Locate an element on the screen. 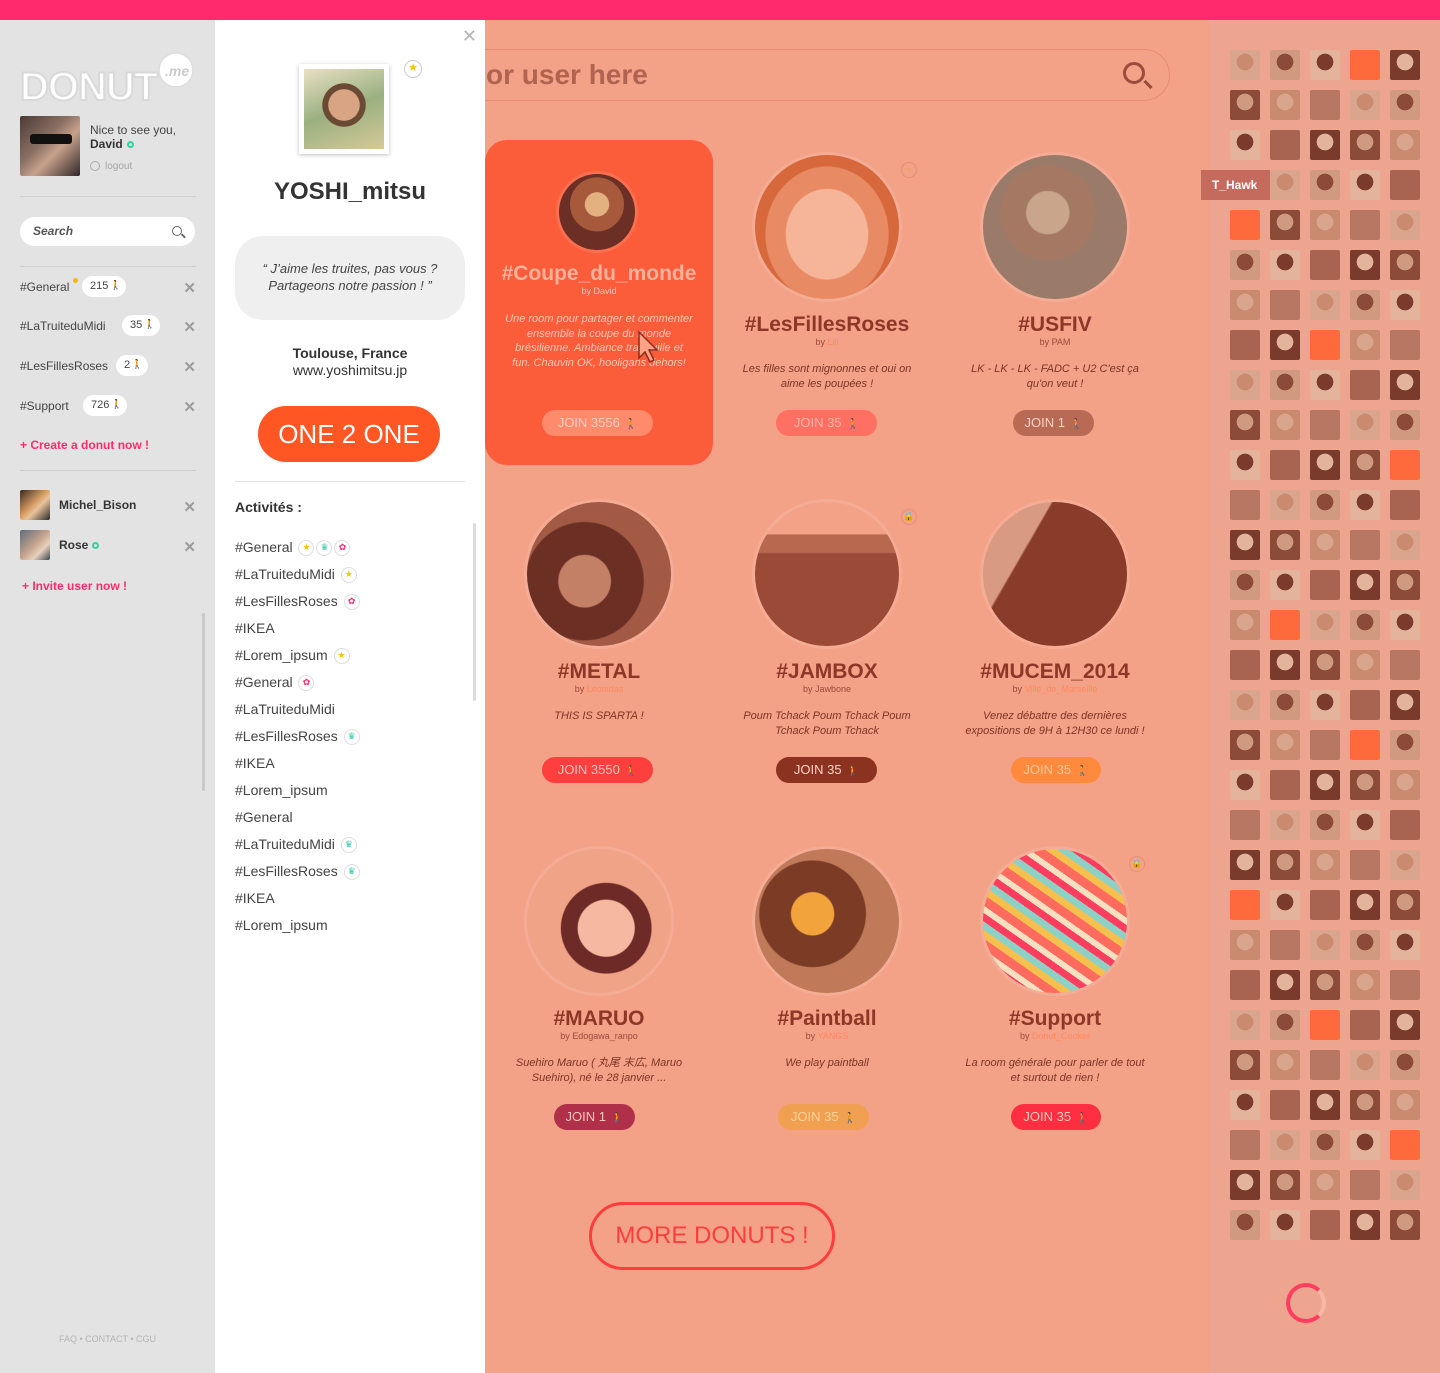 Image resolution: width=1440 pixels, height=1373 pixels. current-user-avatar is located at coordinates (50, 146).